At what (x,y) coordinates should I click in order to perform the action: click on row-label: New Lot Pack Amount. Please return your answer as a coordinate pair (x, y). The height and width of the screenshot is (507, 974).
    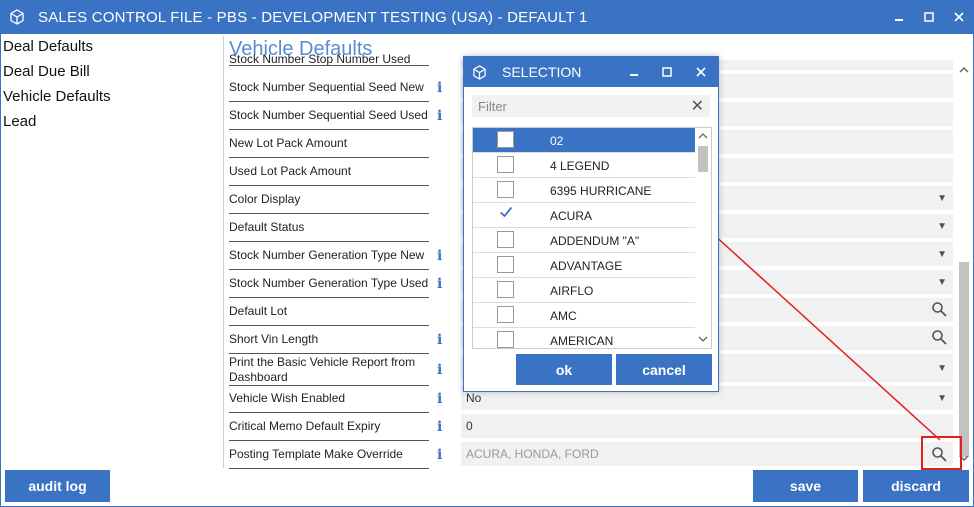
    Looking at the image, I should click on (329, 147).